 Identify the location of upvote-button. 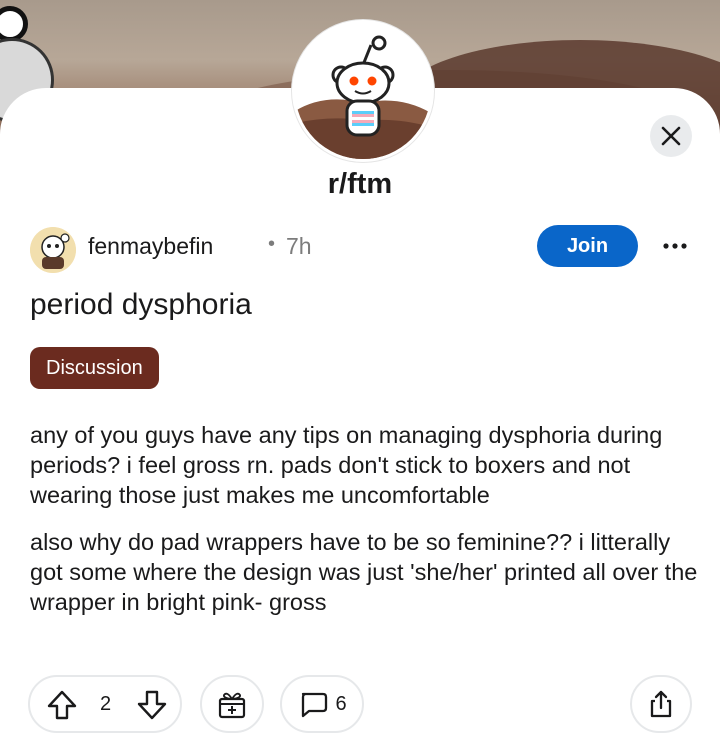
(62, 705).